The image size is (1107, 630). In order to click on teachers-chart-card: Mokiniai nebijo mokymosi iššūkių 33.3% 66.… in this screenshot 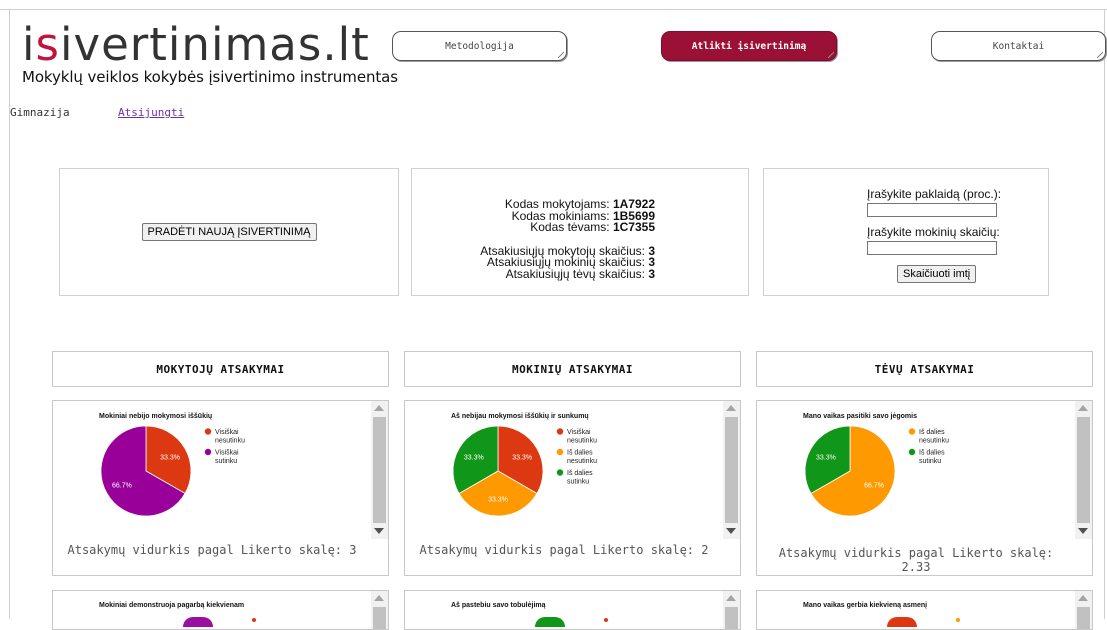, I will do `click(220, 488)`.